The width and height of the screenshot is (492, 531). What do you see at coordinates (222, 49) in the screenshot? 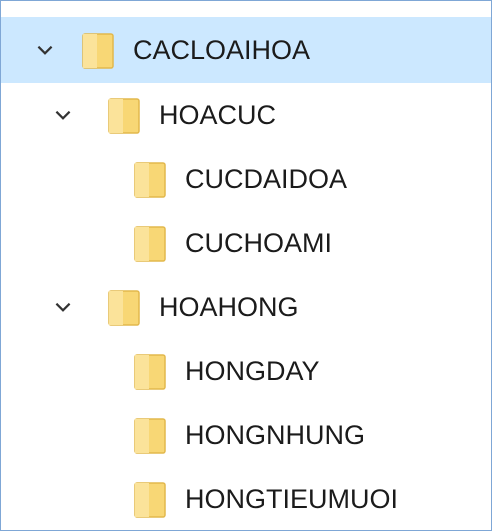
I see `tree-item-label: CACLOAIHOA` at bounding box center [222, 49].